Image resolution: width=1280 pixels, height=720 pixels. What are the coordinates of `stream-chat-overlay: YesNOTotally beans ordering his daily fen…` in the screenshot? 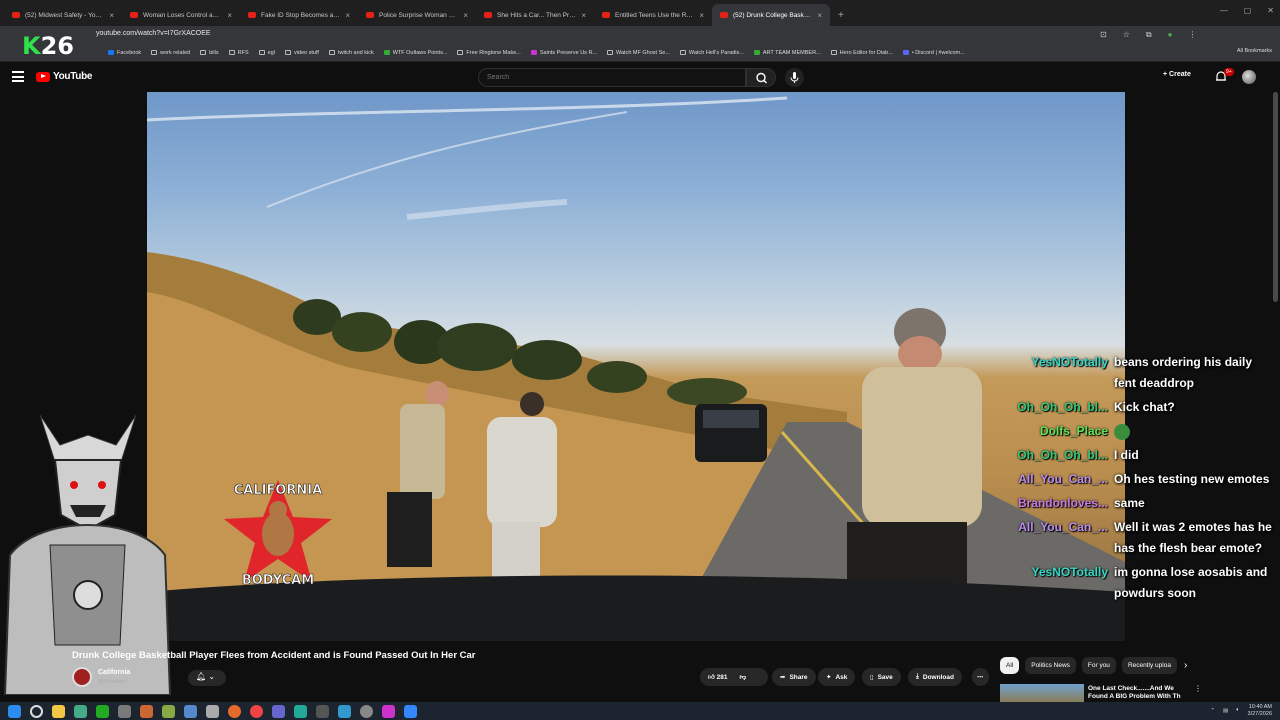 It's located at (1140, 479).